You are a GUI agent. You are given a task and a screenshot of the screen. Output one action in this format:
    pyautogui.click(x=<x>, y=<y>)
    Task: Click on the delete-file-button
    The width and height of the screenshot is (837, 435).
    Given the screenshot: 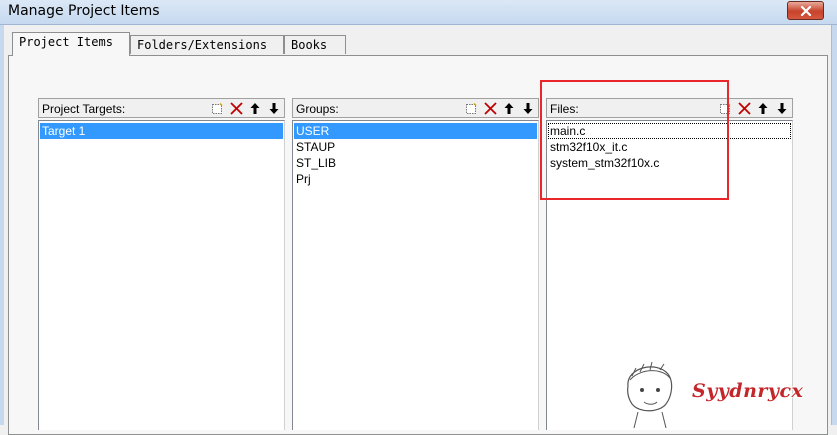 What is the action you would take?
    pyautogui.click(x=744, y=108)
    